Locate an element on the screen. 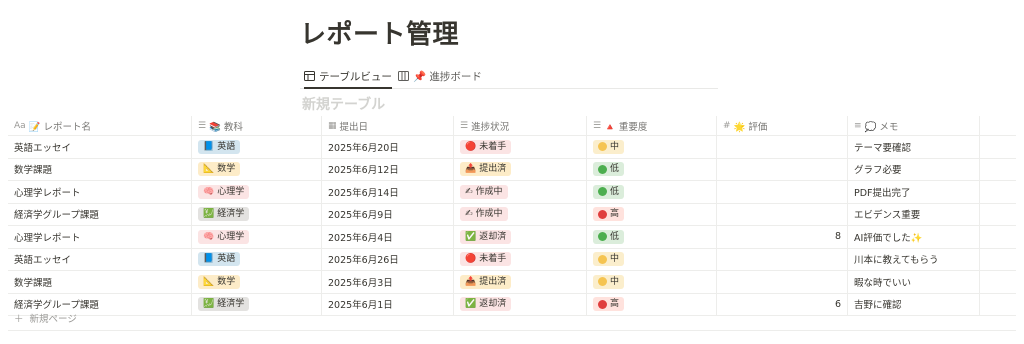 The width and height of the screenshot is (1024, 344). table-row: 英語エッセイ 📘 英語 2025年6月20日 🔴 未着手 中 テーマ要確認 is located at coordinates (512, 147).